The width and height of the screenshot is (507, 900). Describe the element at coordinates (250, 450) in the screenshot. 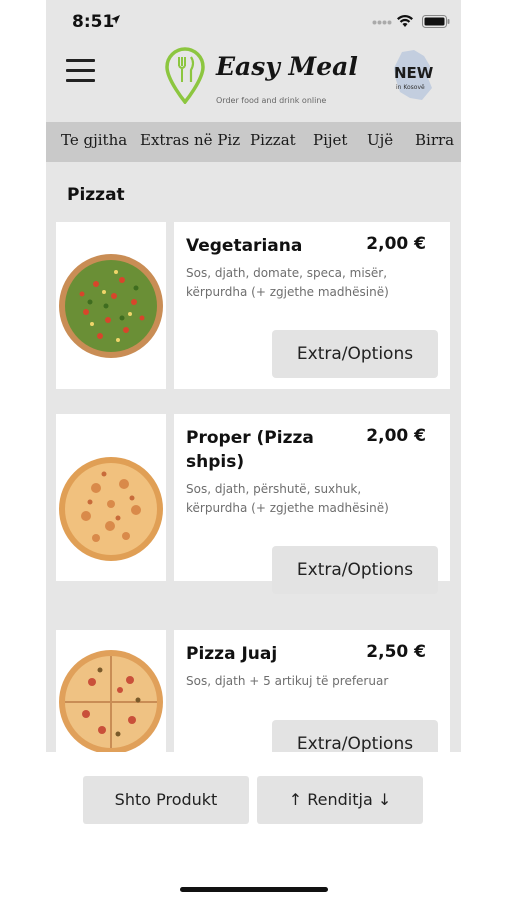

I see `product-name: Proper (Pizza shpis)` at that location.